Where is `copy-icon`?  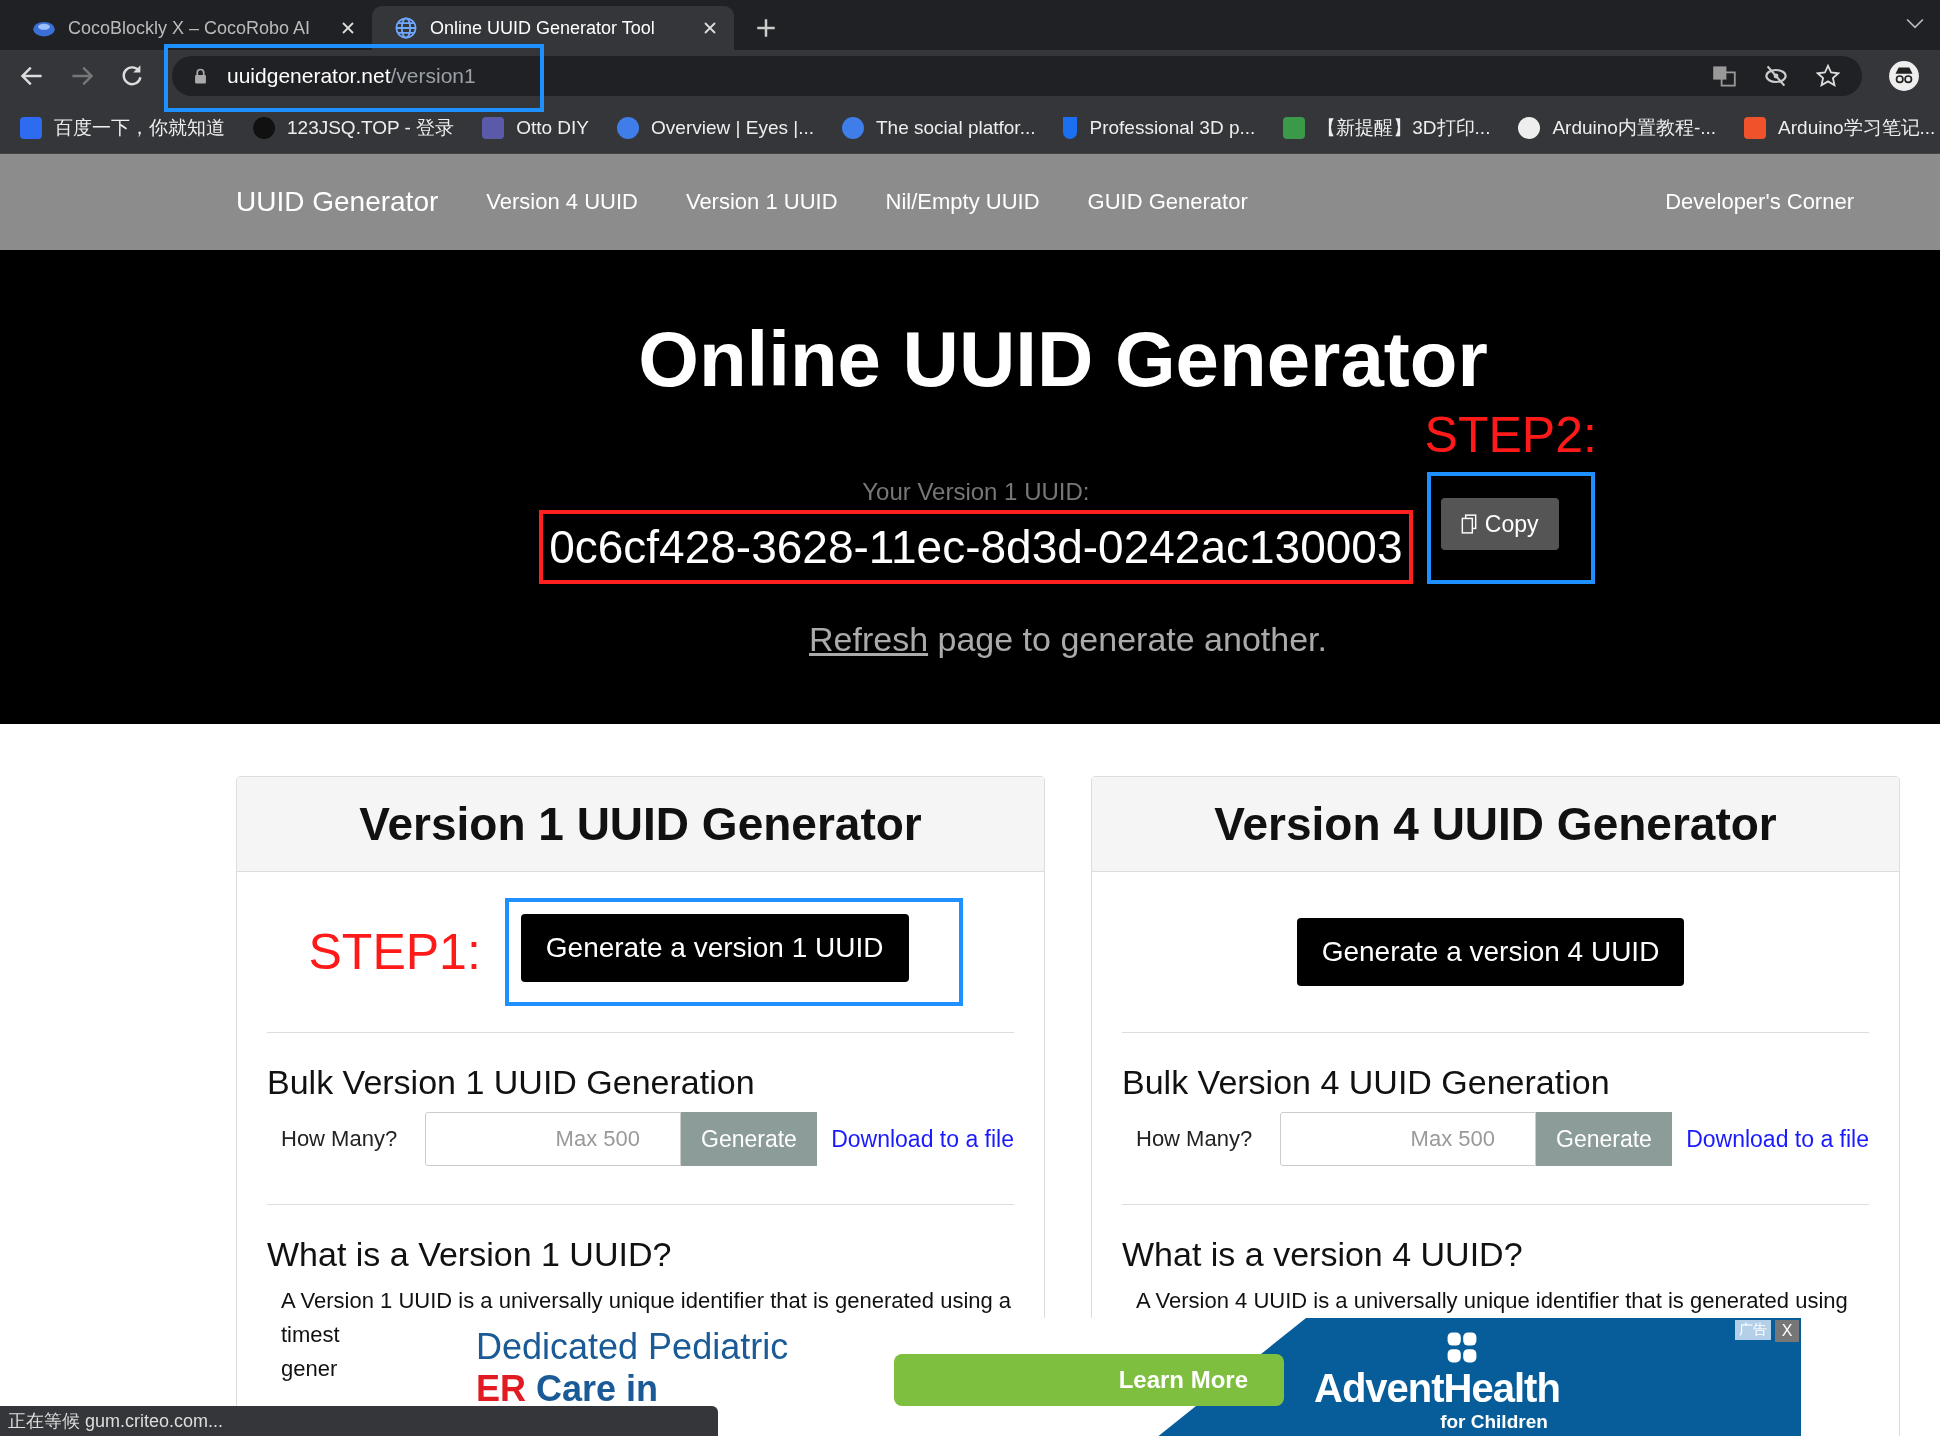 copy-icon is located at coordinates (1468, 524).